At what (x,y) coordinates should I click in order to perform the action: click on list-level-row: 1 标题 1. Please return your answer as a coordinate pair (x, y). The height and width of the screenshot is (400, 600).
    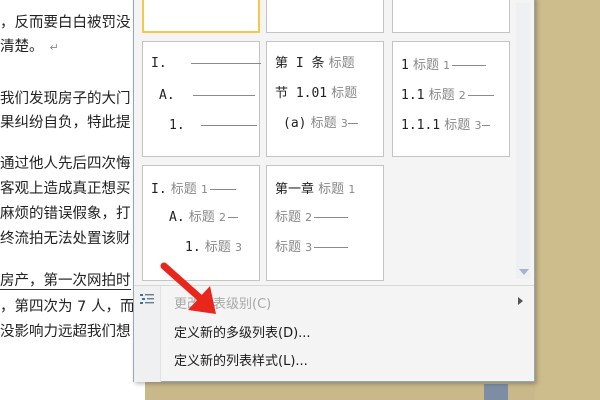
    Looking at the image, I should click on (444, 63).